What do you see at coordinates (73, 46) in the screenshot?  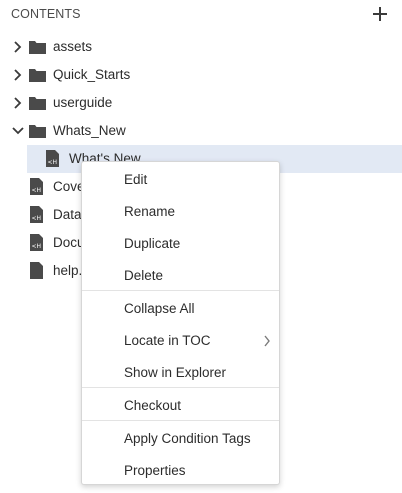 I see `tree-item-label: assets` at bounding box center [73, 46].